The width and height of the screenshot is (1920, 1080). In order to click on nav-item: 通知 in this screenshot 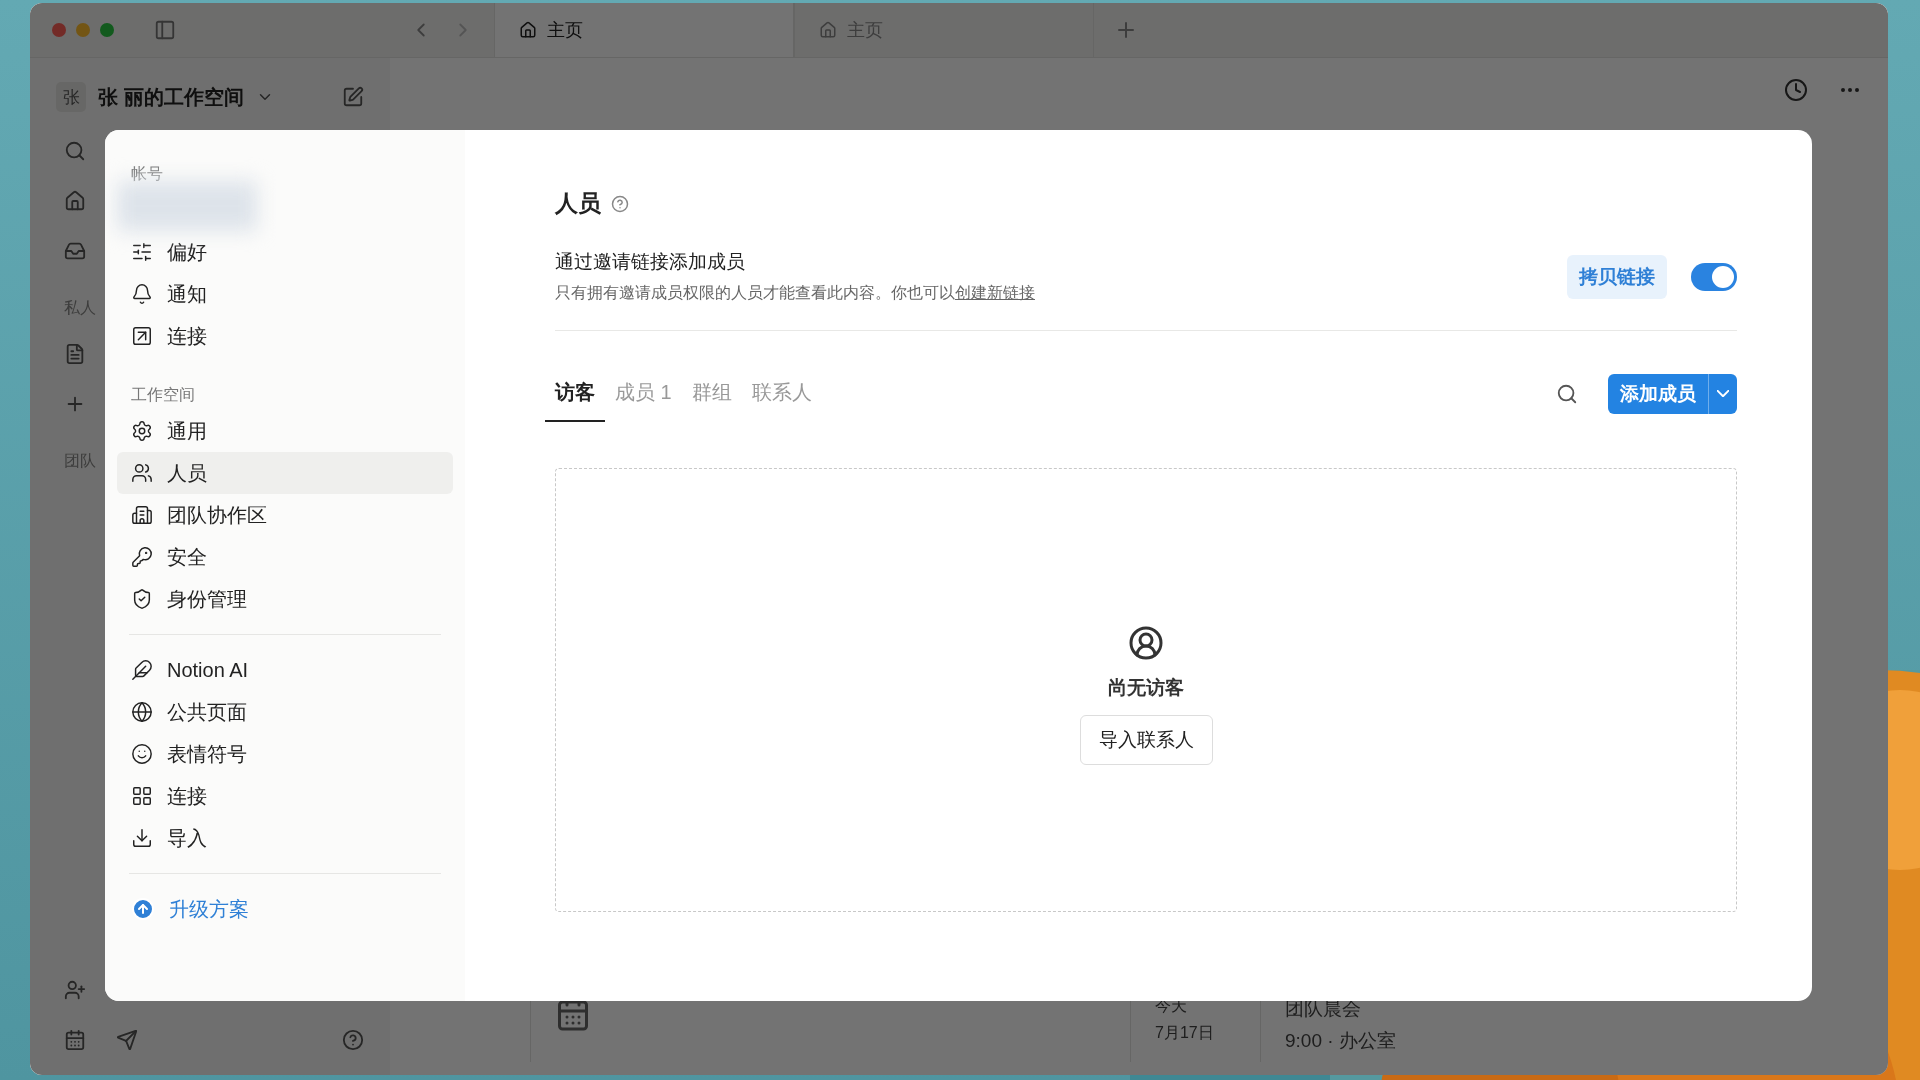, I will do `click(285, 294)`.